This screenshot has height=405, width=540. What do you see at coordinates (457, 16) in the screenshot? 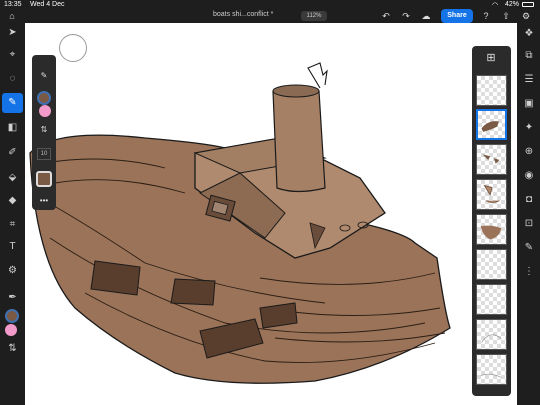
I see `share-button: Share` at bounding box center [457, 16].